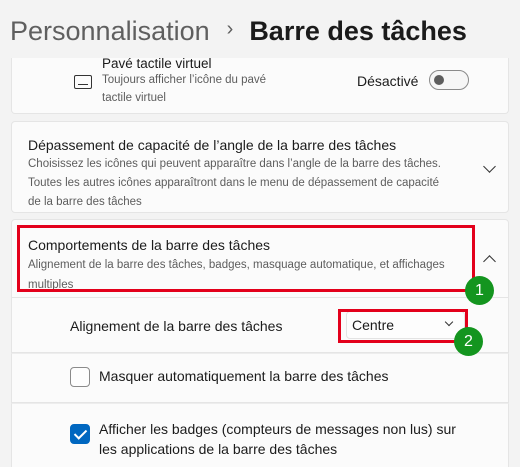 Image resolution: width=520 pixels, height=467 pixels. What do you see at coordinates (246, 258) in the screenshot?
I see `callout-1-highlight` at bounding box center [246, 258].